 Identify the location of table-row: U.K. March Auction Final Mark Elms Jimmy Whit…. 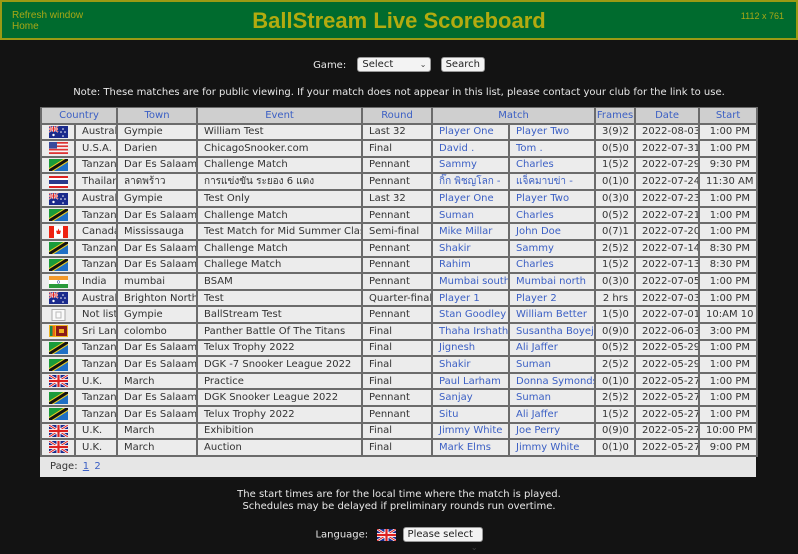
(399, 447).